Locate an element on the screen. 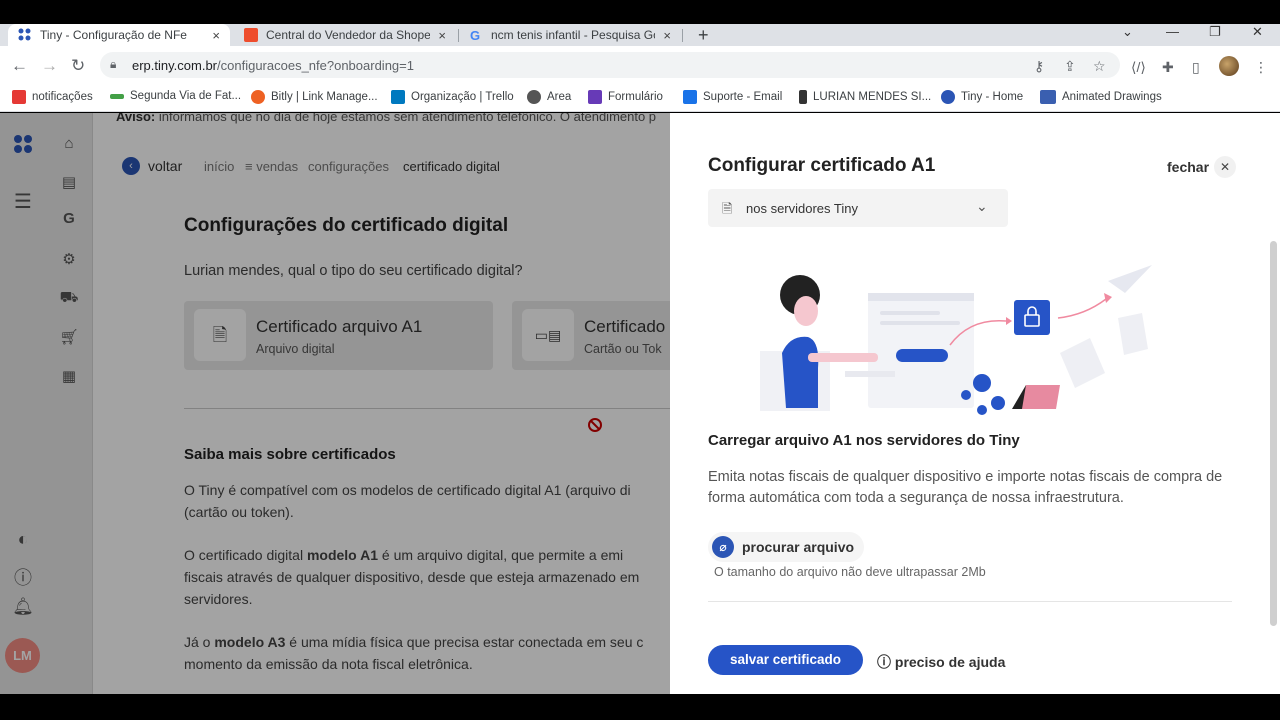 This screenshot has width=1280, height=720. bookmark-item: notificações is located at coordinates (52, 97).